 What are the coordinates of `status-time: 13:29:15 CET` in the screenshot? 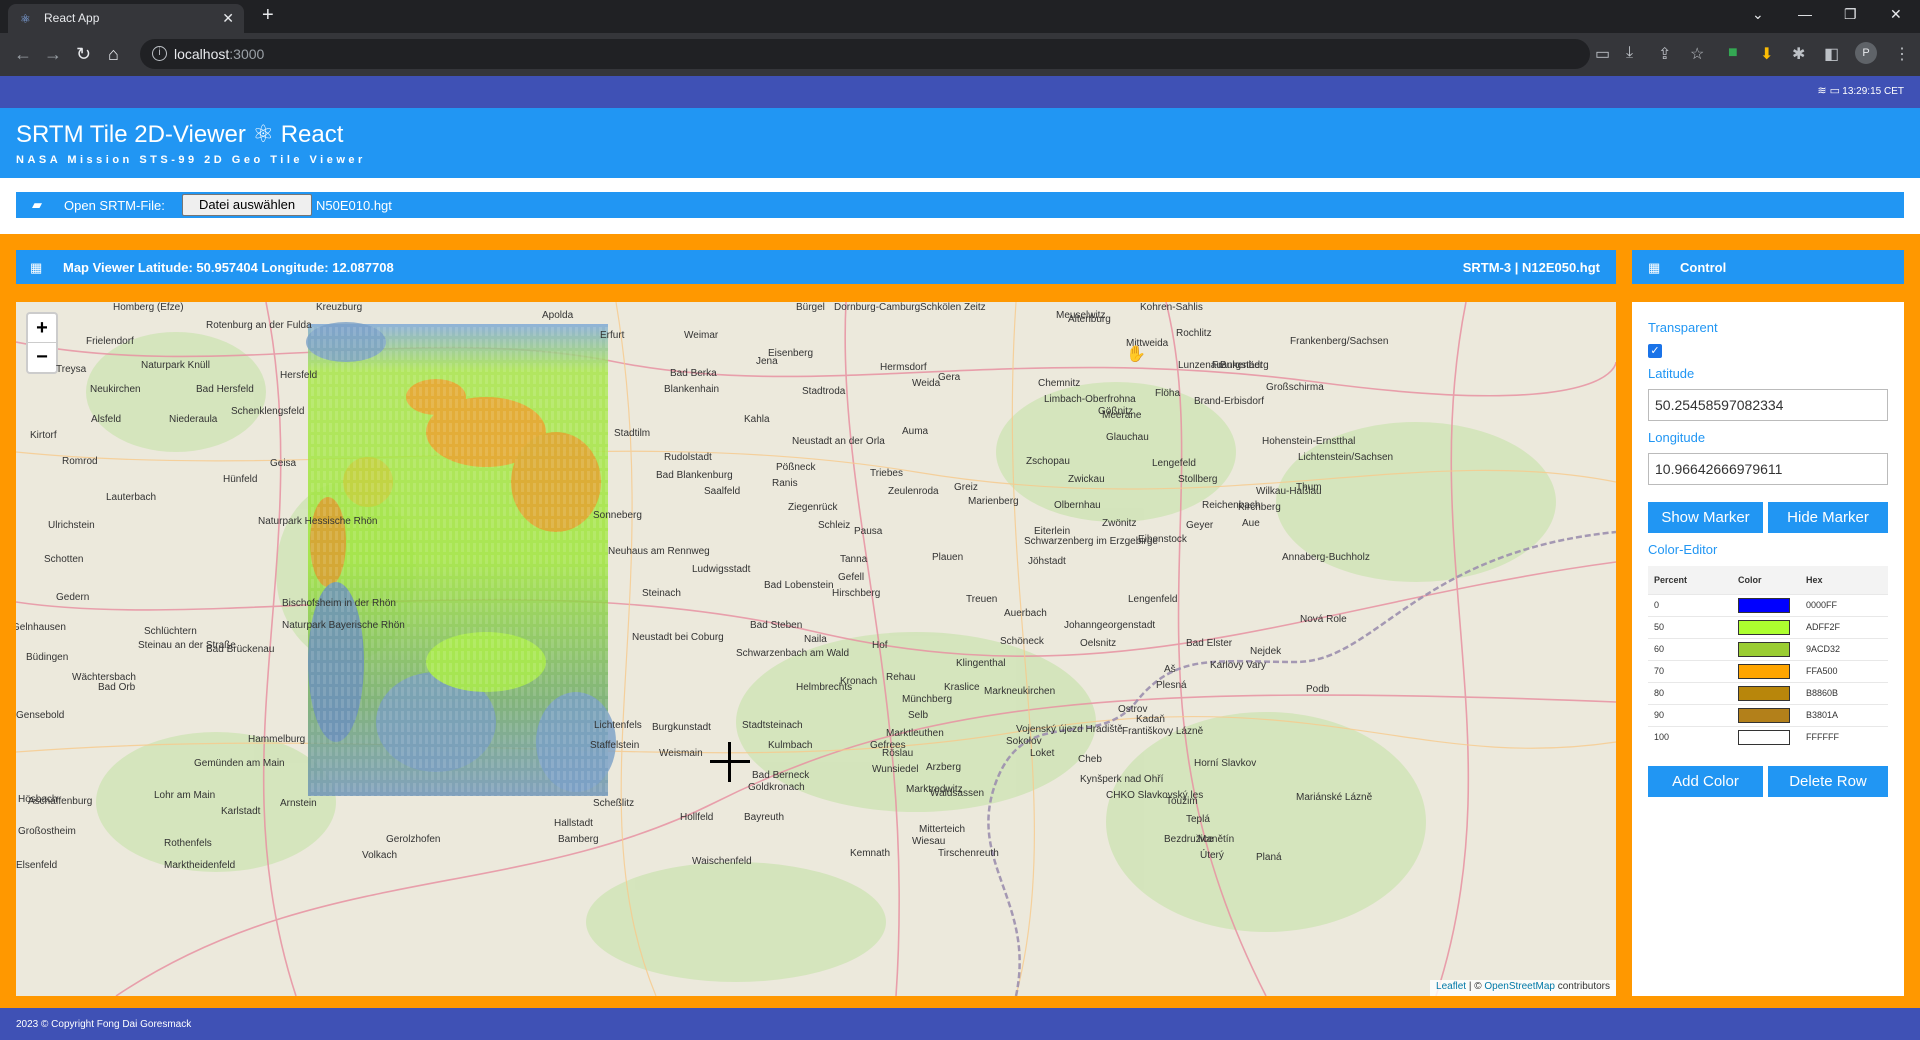 It's located at (1873, 91).